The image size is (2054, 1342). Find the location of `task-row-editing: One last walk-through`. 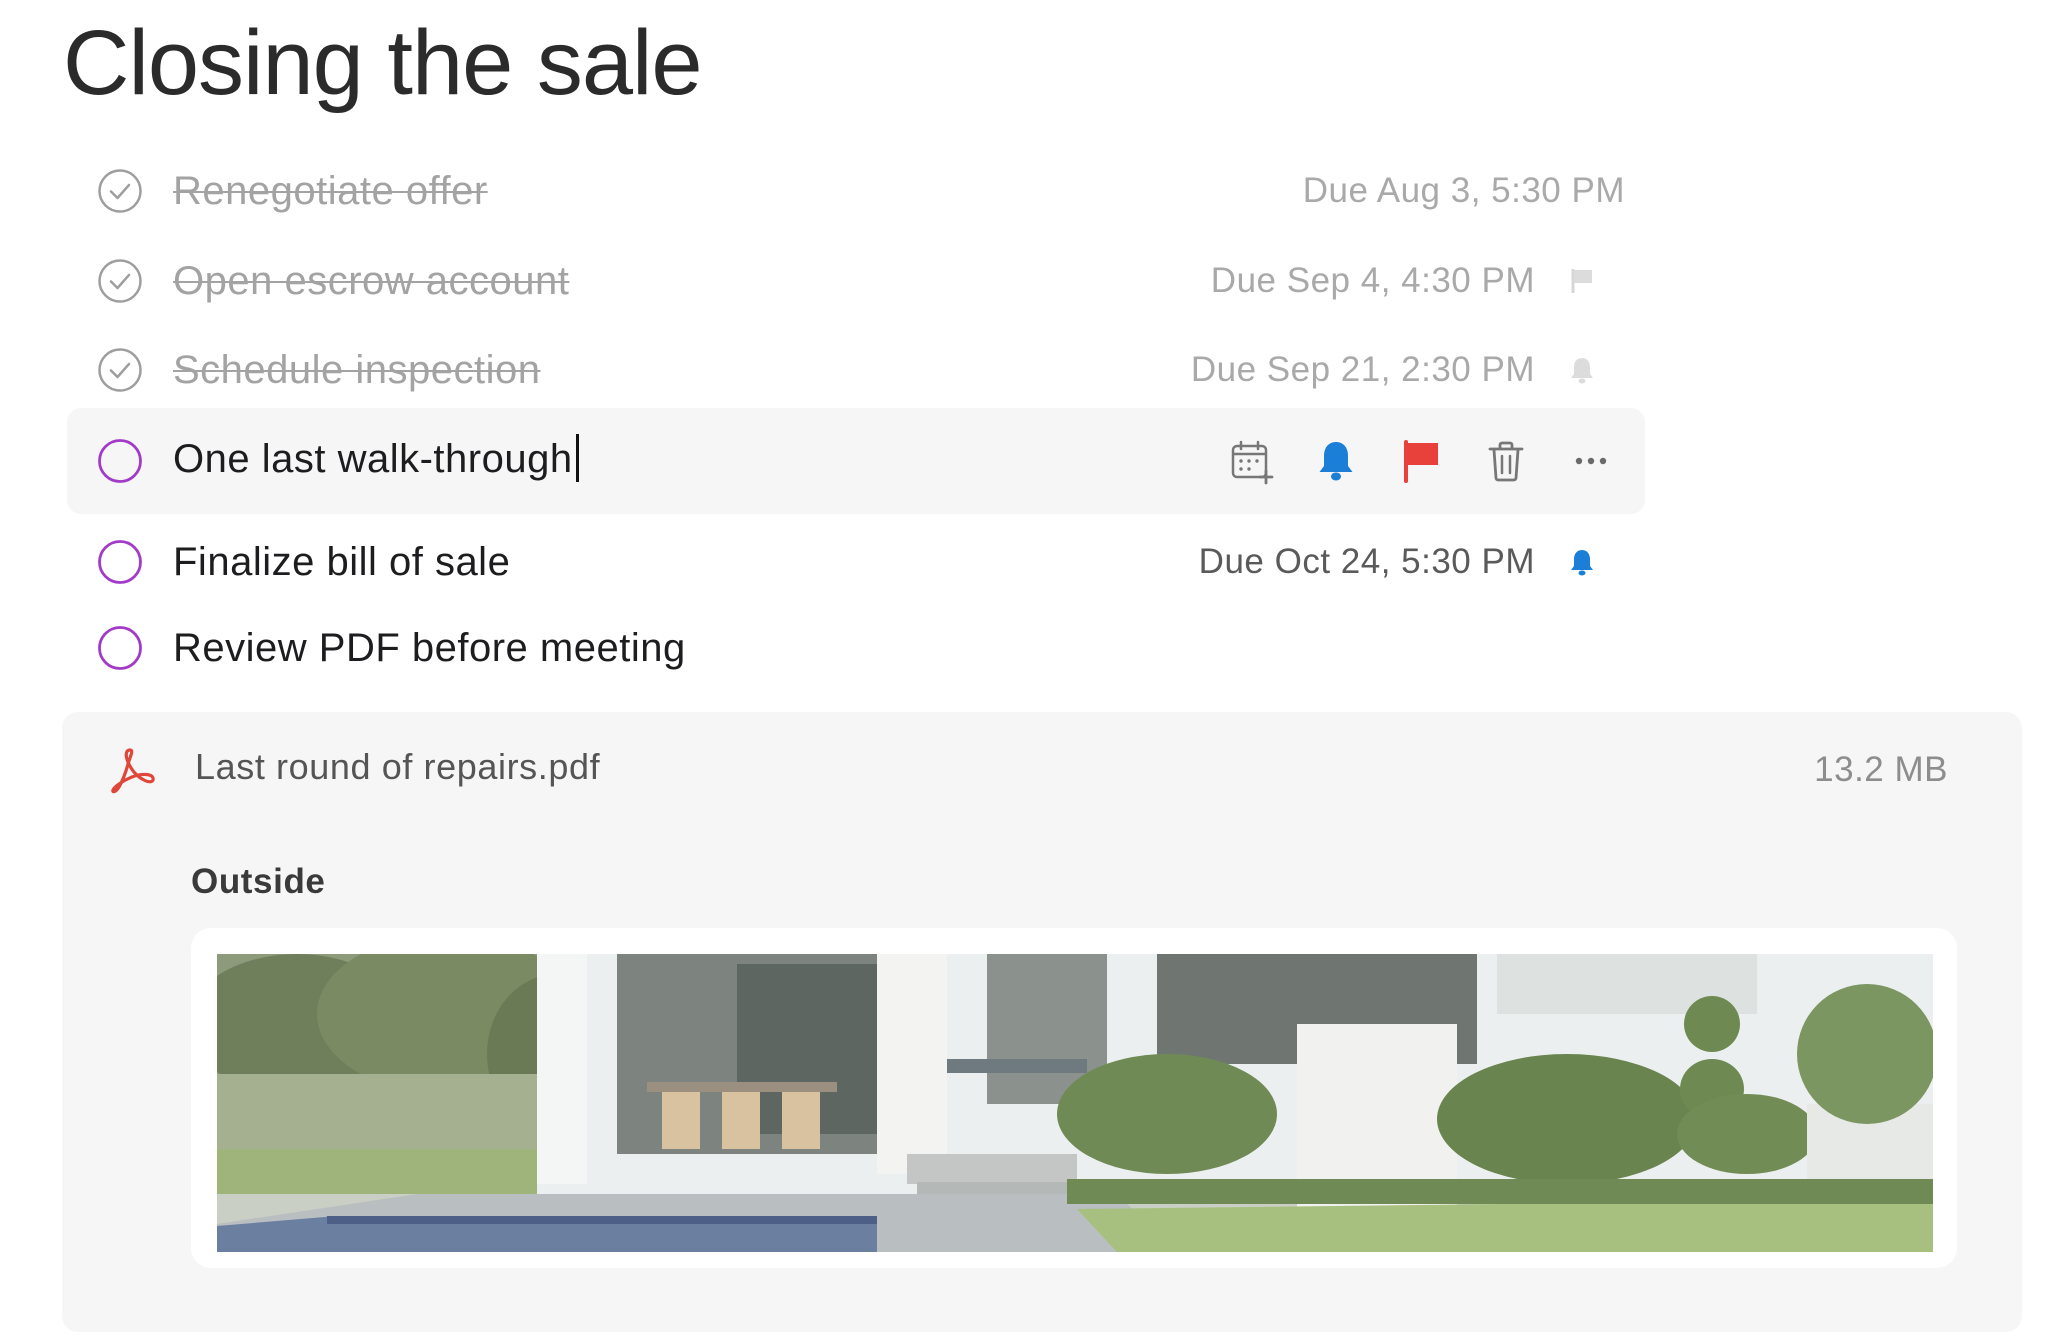

task-row-editing: One last walk-through is located at coordinates (856, 461).